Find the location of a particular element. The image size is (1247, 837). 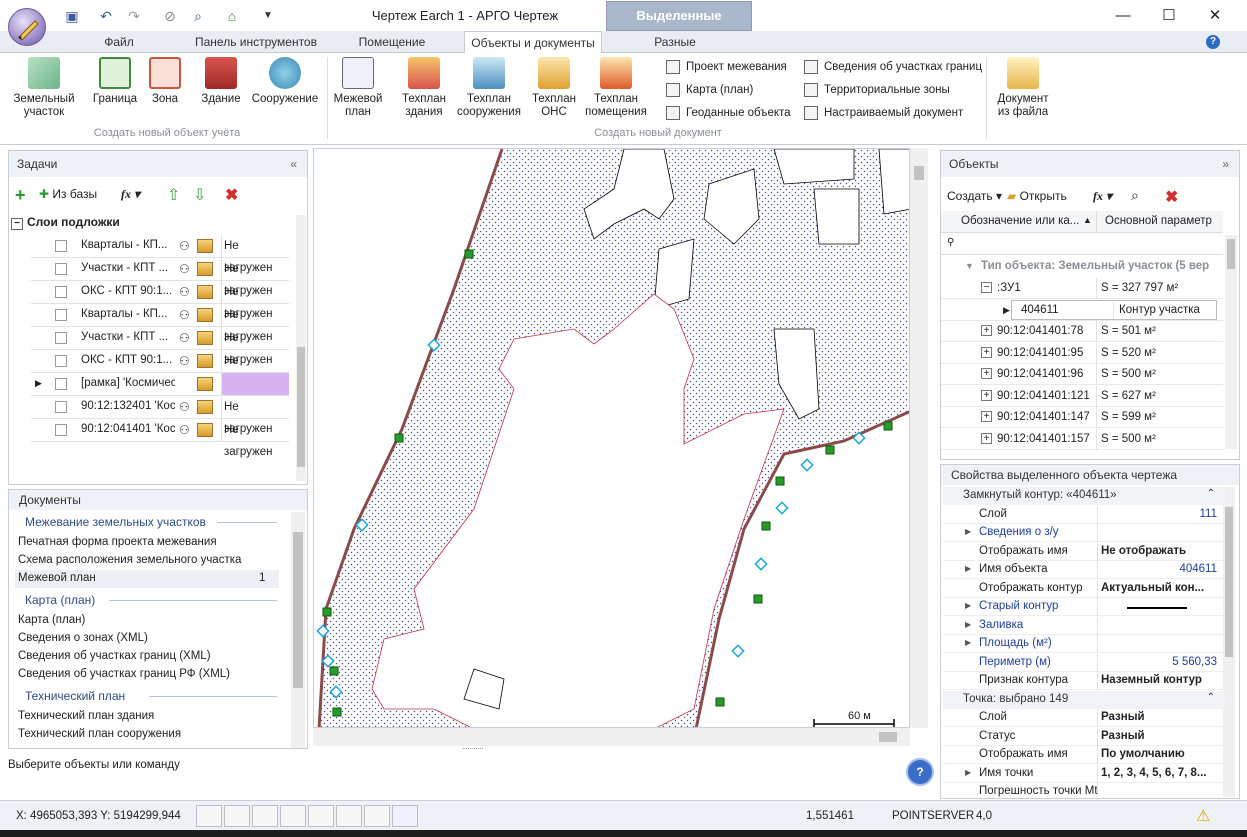

boundary-sections-info-button: Сведения об участках границ is located at coordinates (893, 67).